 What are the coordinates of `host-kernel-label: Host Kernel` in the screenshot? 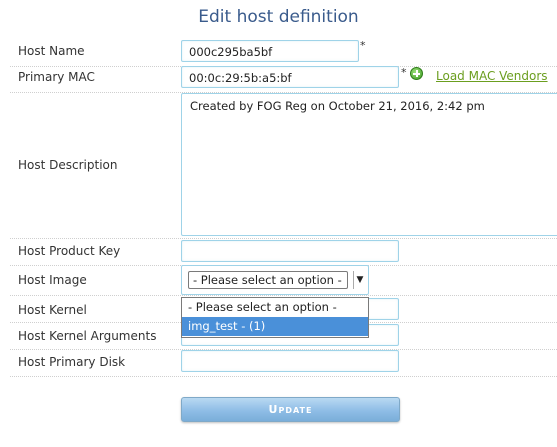 It's located at (52, 310).